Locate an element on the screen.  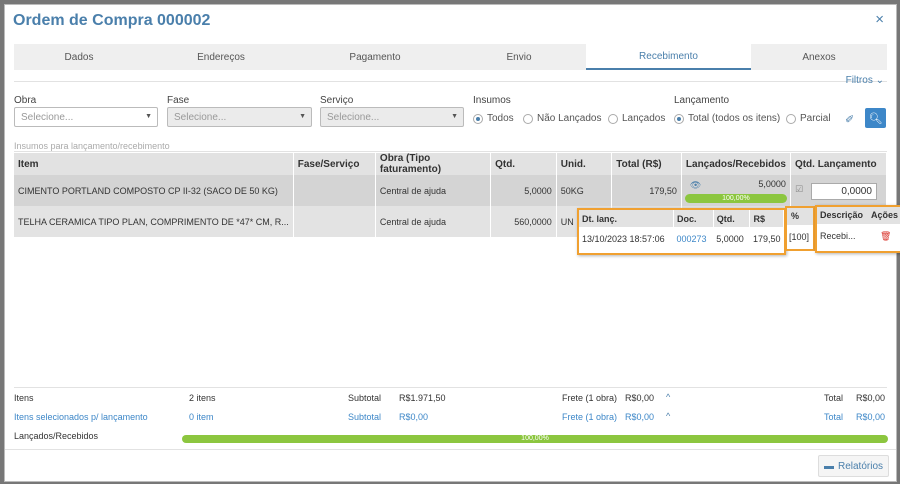
sel-subtotal-value: R$0,00 is located at coordinates (414, 417).